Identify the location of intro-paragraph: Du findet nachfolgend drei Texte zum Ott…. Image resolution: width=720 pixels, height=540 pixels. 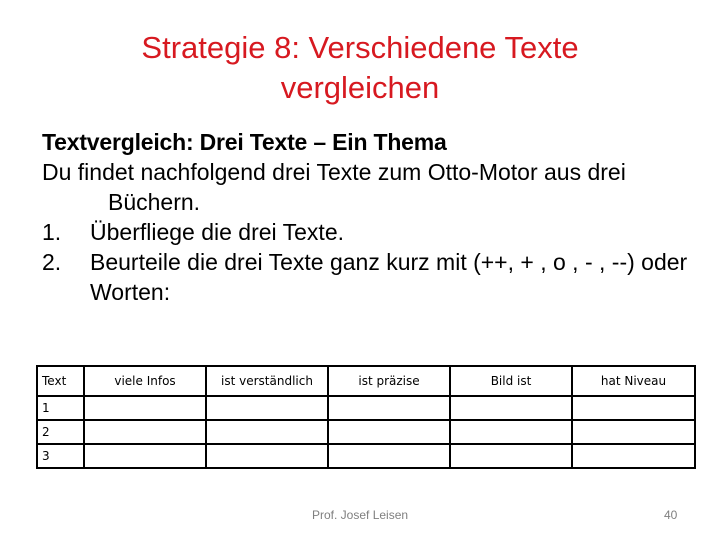
(334, 187).